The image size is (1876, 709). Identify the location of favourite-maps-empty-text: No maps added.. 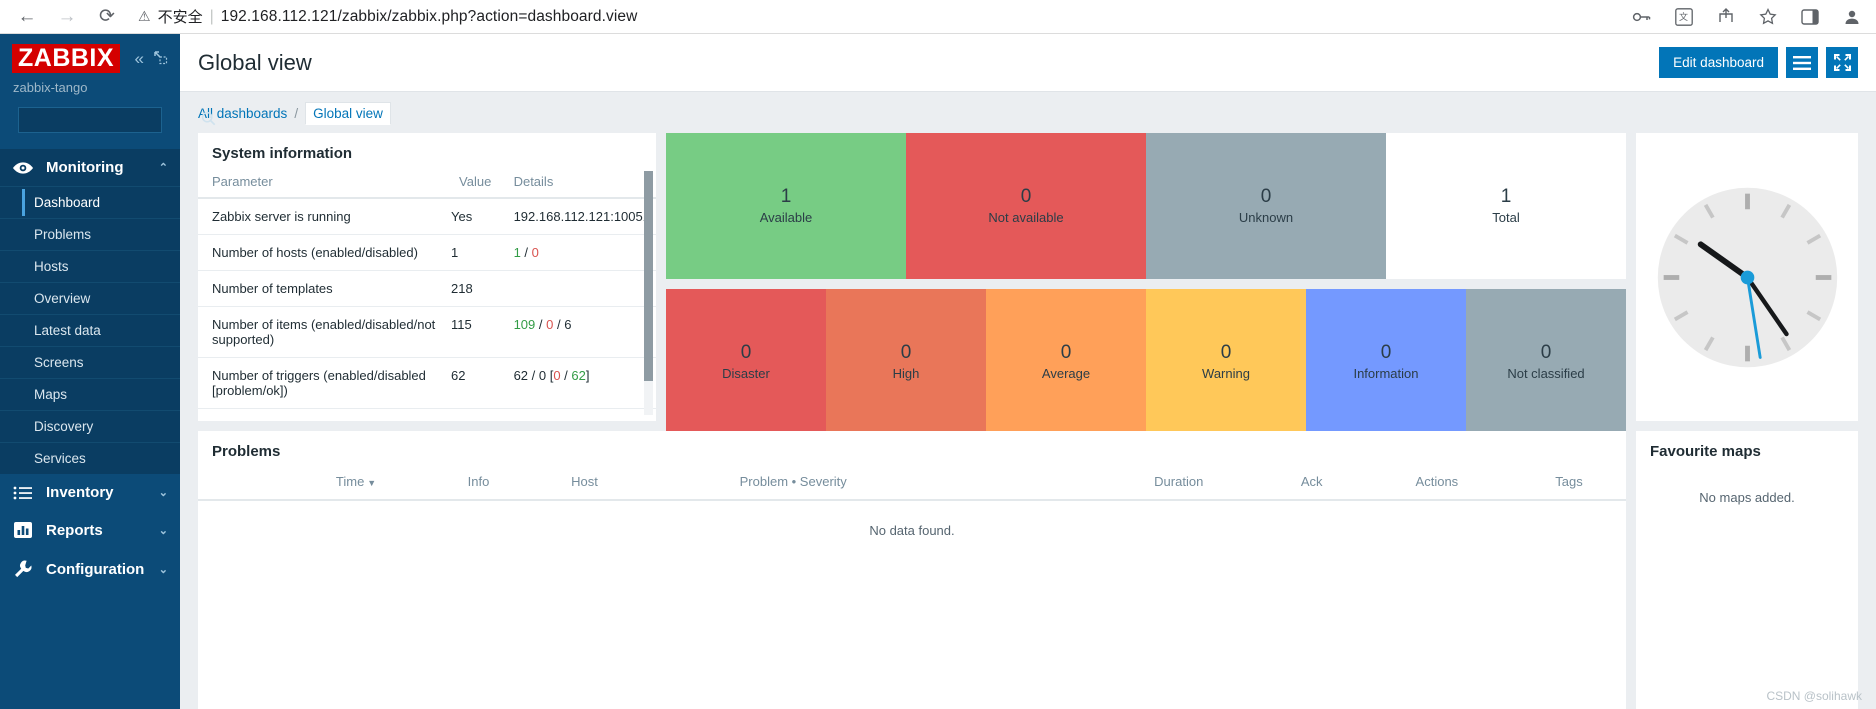
(1747, 497).